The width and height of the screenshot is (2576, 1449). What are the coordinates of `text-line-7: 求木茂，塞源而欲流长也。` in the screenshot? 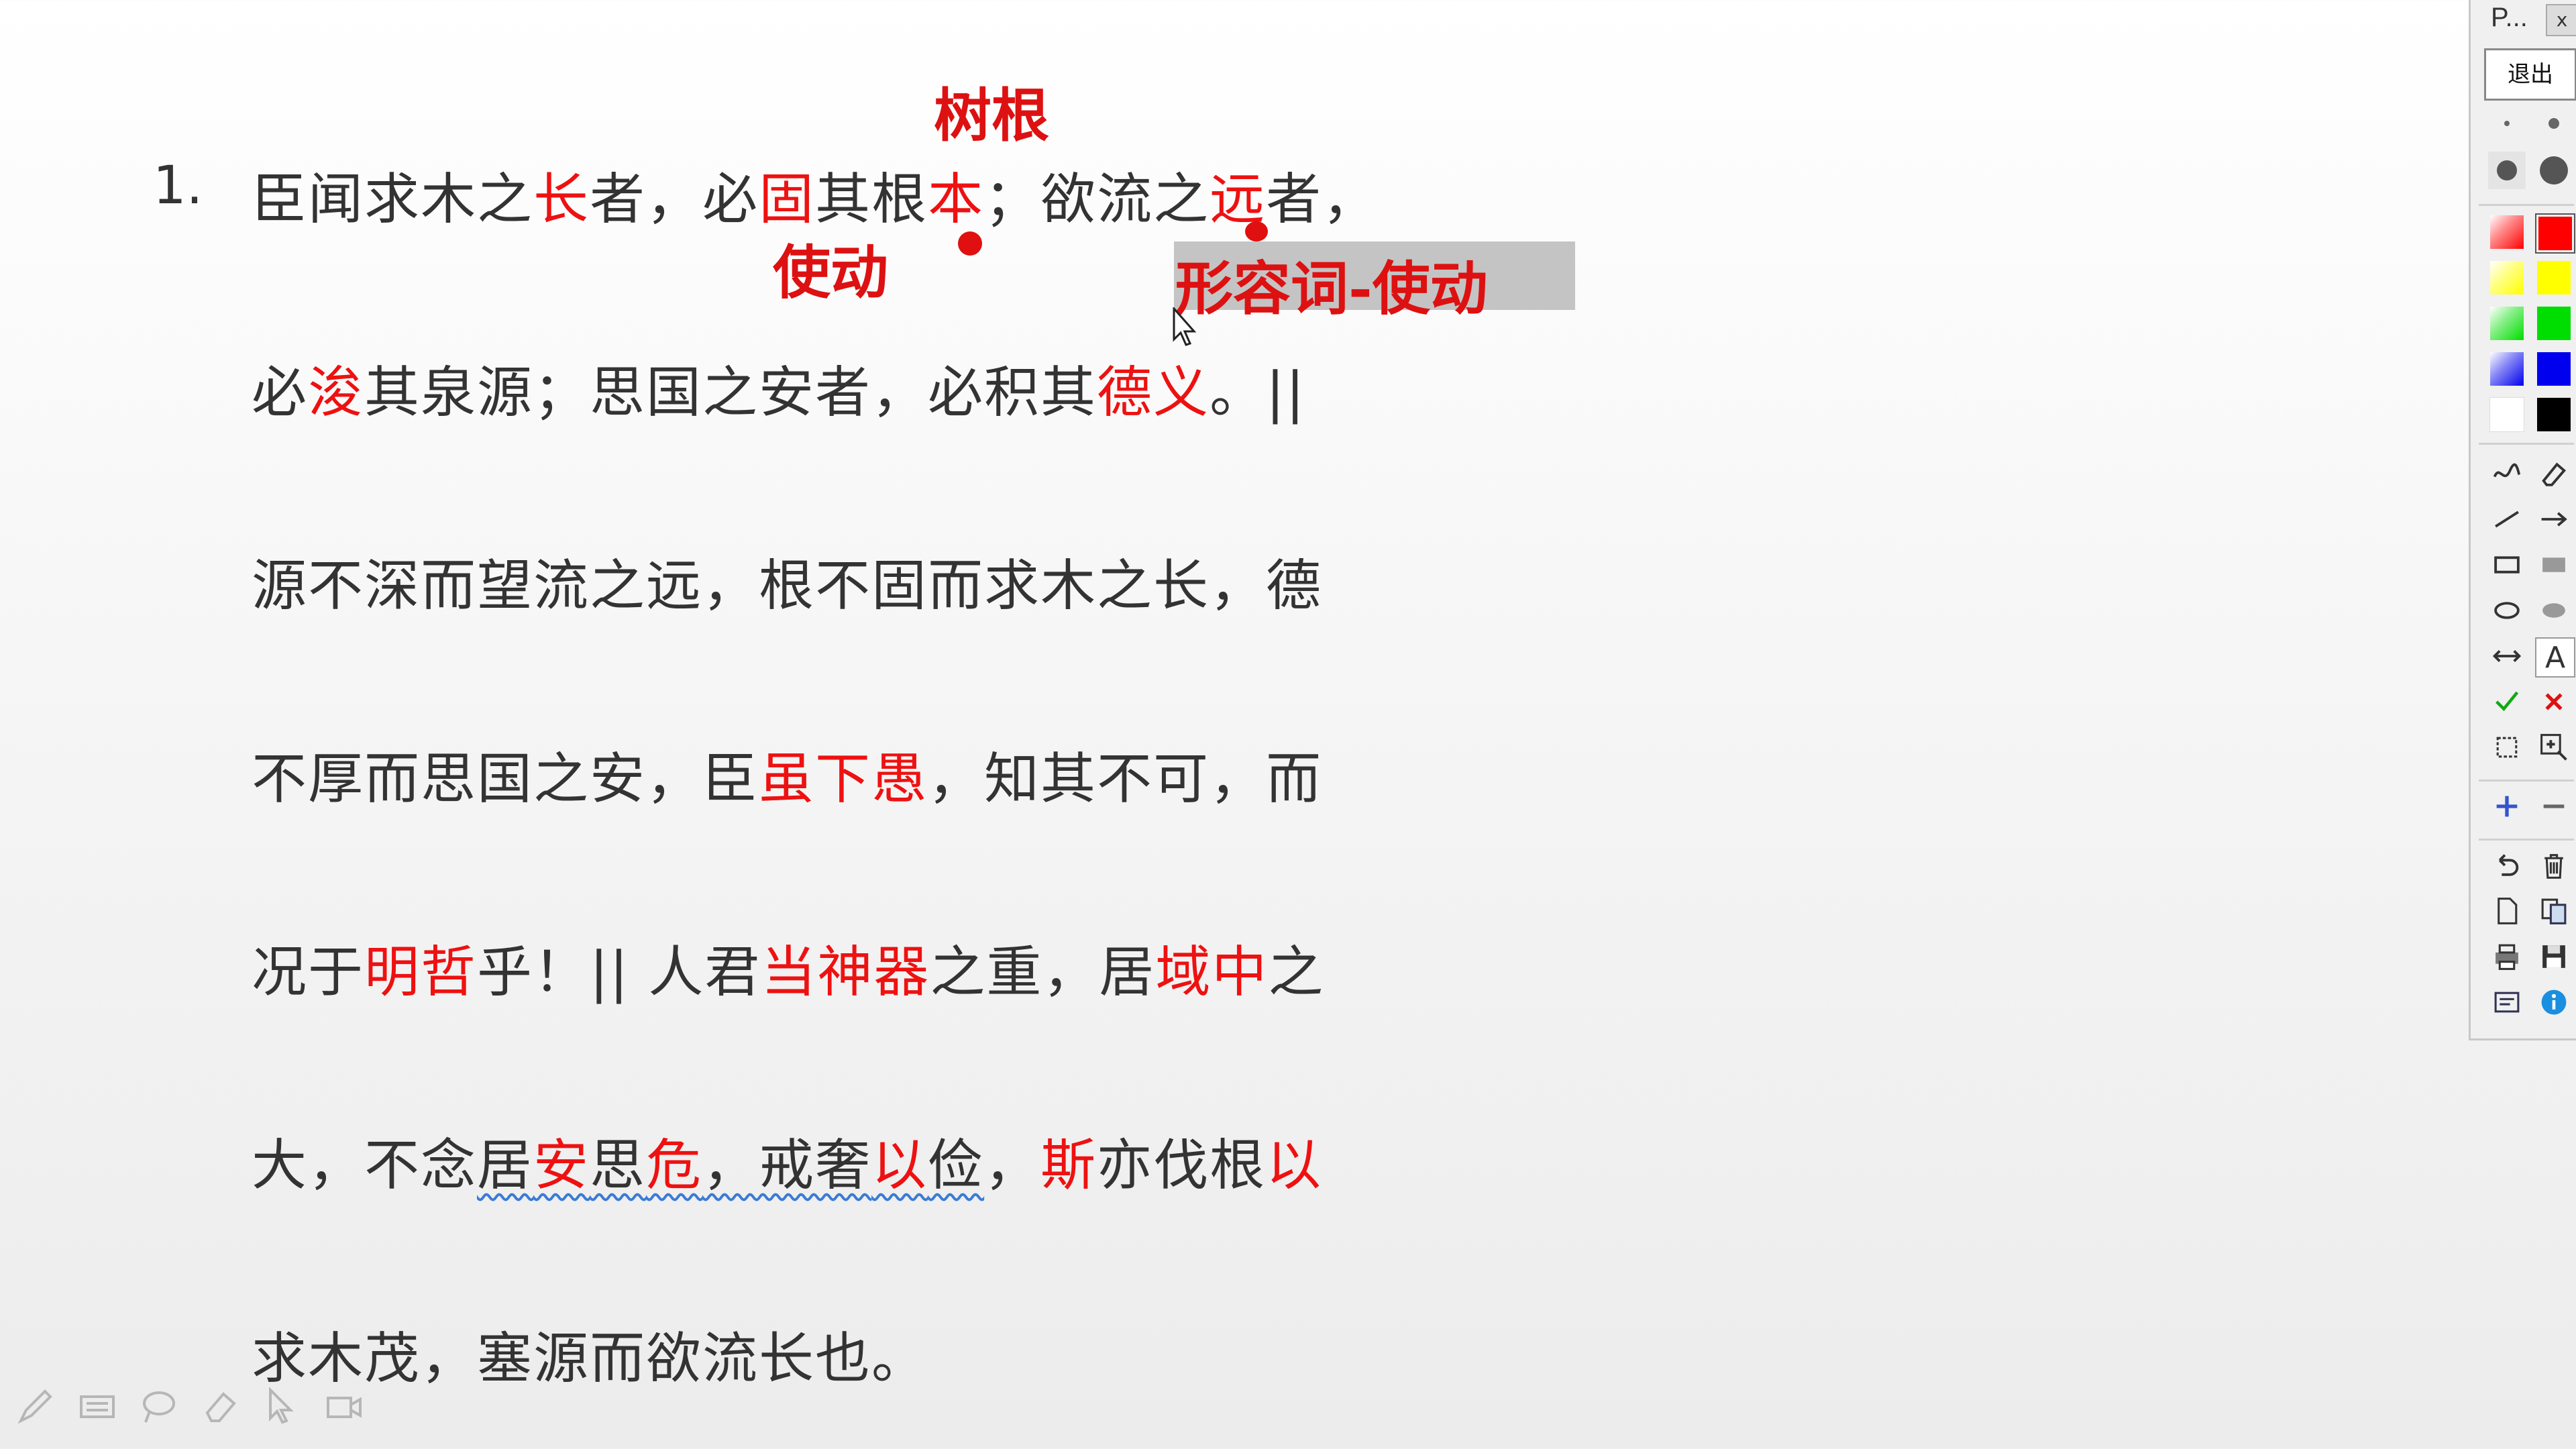 It's located at (590, 1353).